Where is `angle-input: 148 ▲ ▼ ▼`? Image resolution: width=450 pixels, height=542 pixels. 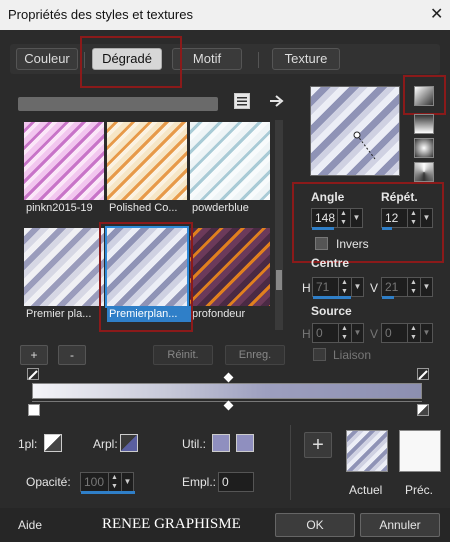
angle-input: 148 ▲ ▼ ▼ is located at coordinates (337, 219).